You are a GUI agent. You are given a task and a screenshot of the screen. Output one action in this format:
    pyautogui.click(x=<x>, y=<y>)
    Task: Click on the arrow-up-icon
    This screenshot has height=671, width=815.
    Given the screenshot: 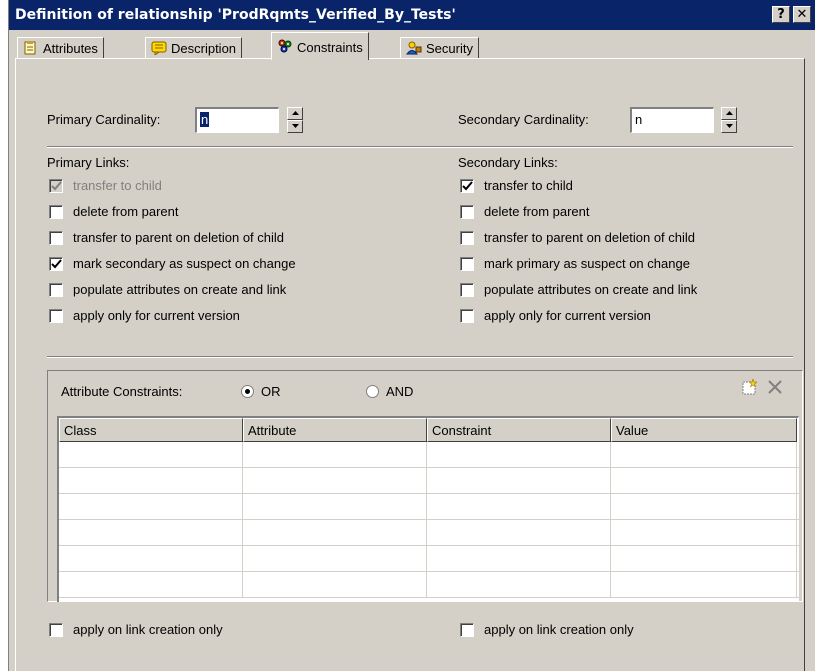 What is the action you would take?
    pyautogui.click(x=729, y=113)
    